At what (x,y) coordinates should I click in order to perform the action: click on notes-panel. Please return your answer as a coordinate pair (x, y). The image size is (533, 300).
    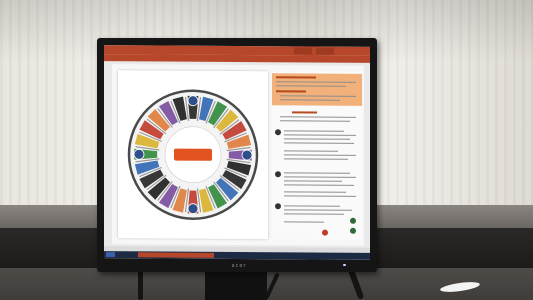
    Looking at the image, I should click on (317, 155).